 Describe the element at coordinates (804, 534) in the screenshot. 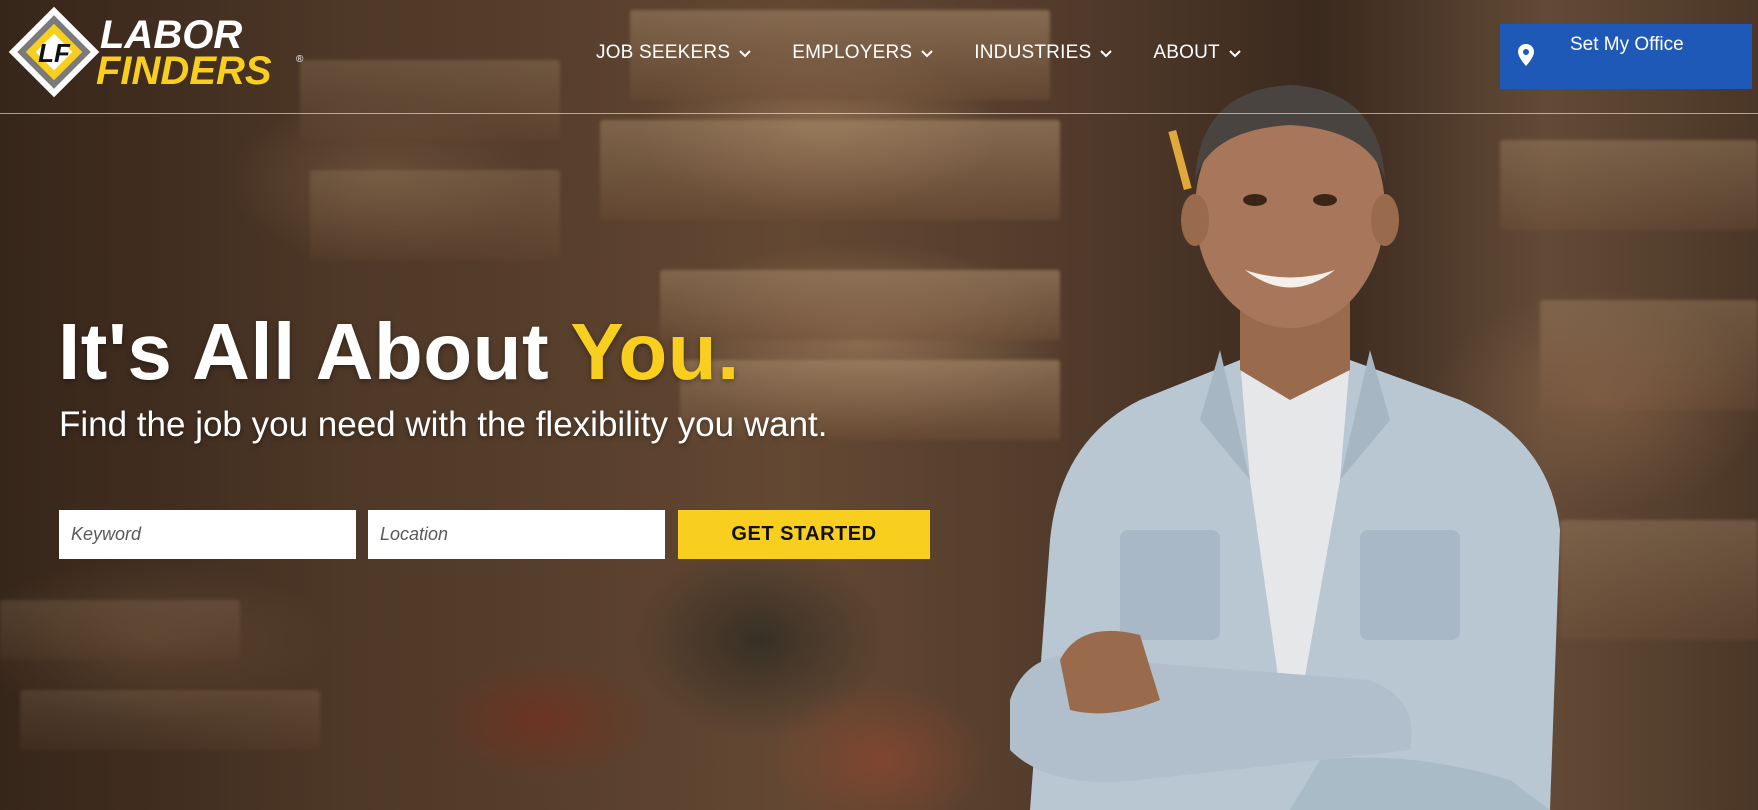

I see `get-started-button: GET STARTED` at that location.